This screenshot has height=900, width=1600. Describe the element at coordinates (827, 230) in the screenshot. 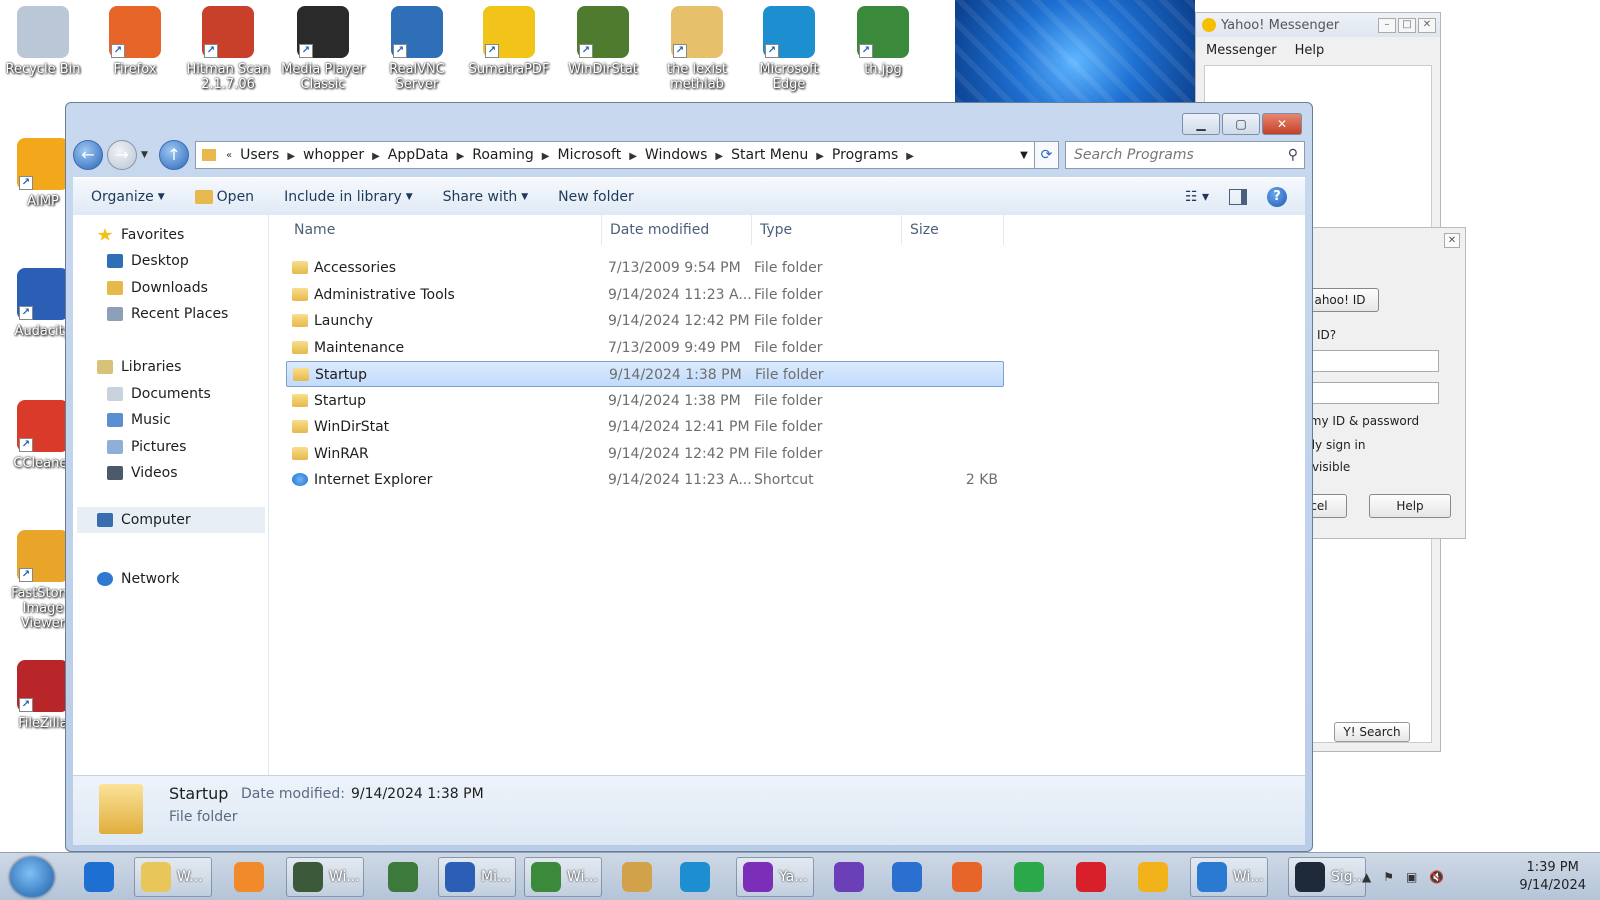

I see `column-header-type: Type` at that location.